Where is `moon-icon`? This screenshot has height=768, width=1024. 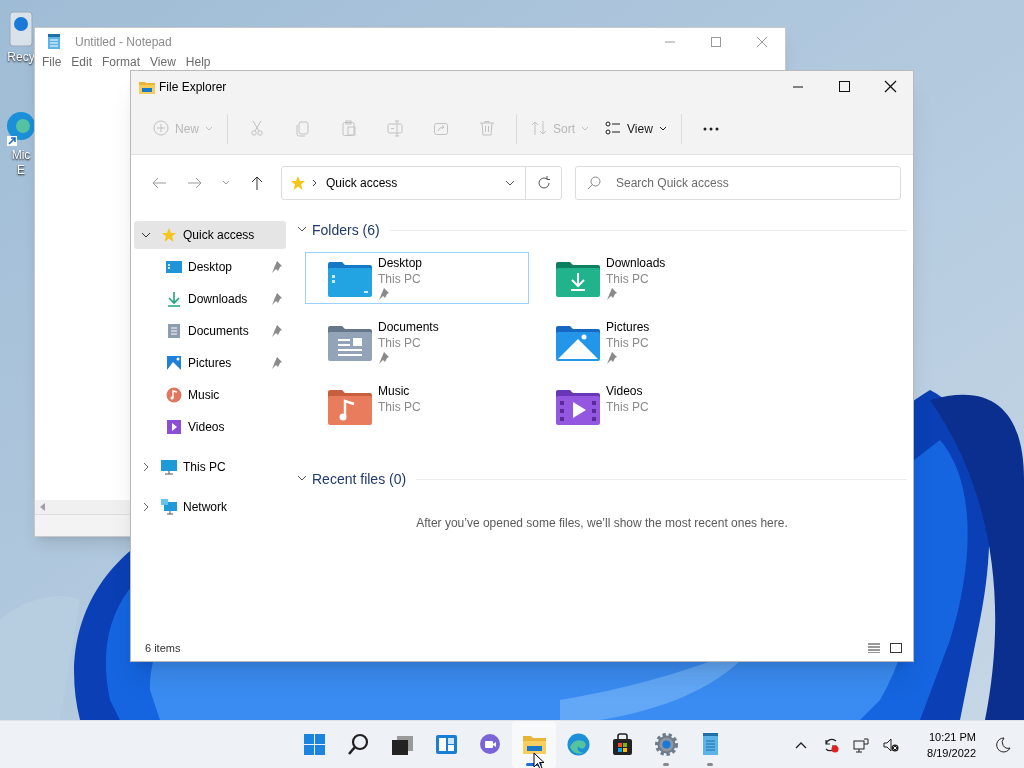 moon-icon is located at coordinates (1003, 744).